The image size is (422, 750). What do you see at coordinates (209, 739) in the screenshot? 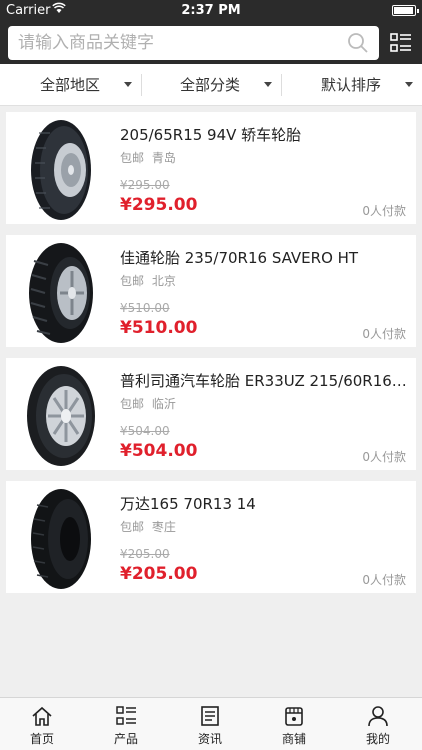
I see `tab-news-label: 资讯` at bounding box center [209, 739].